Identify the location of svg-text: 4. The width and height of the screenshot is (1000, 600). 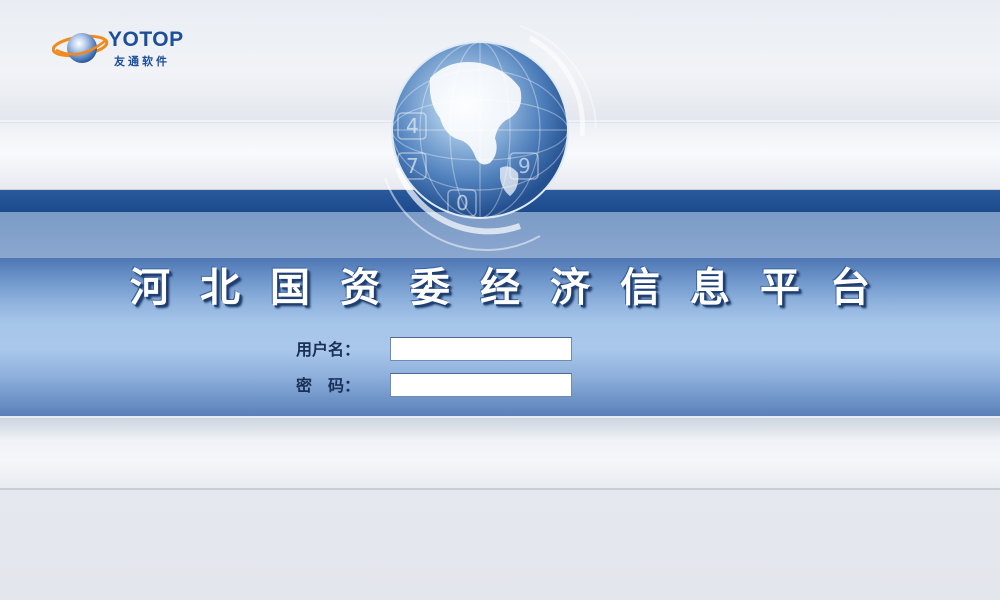
(412, 126).